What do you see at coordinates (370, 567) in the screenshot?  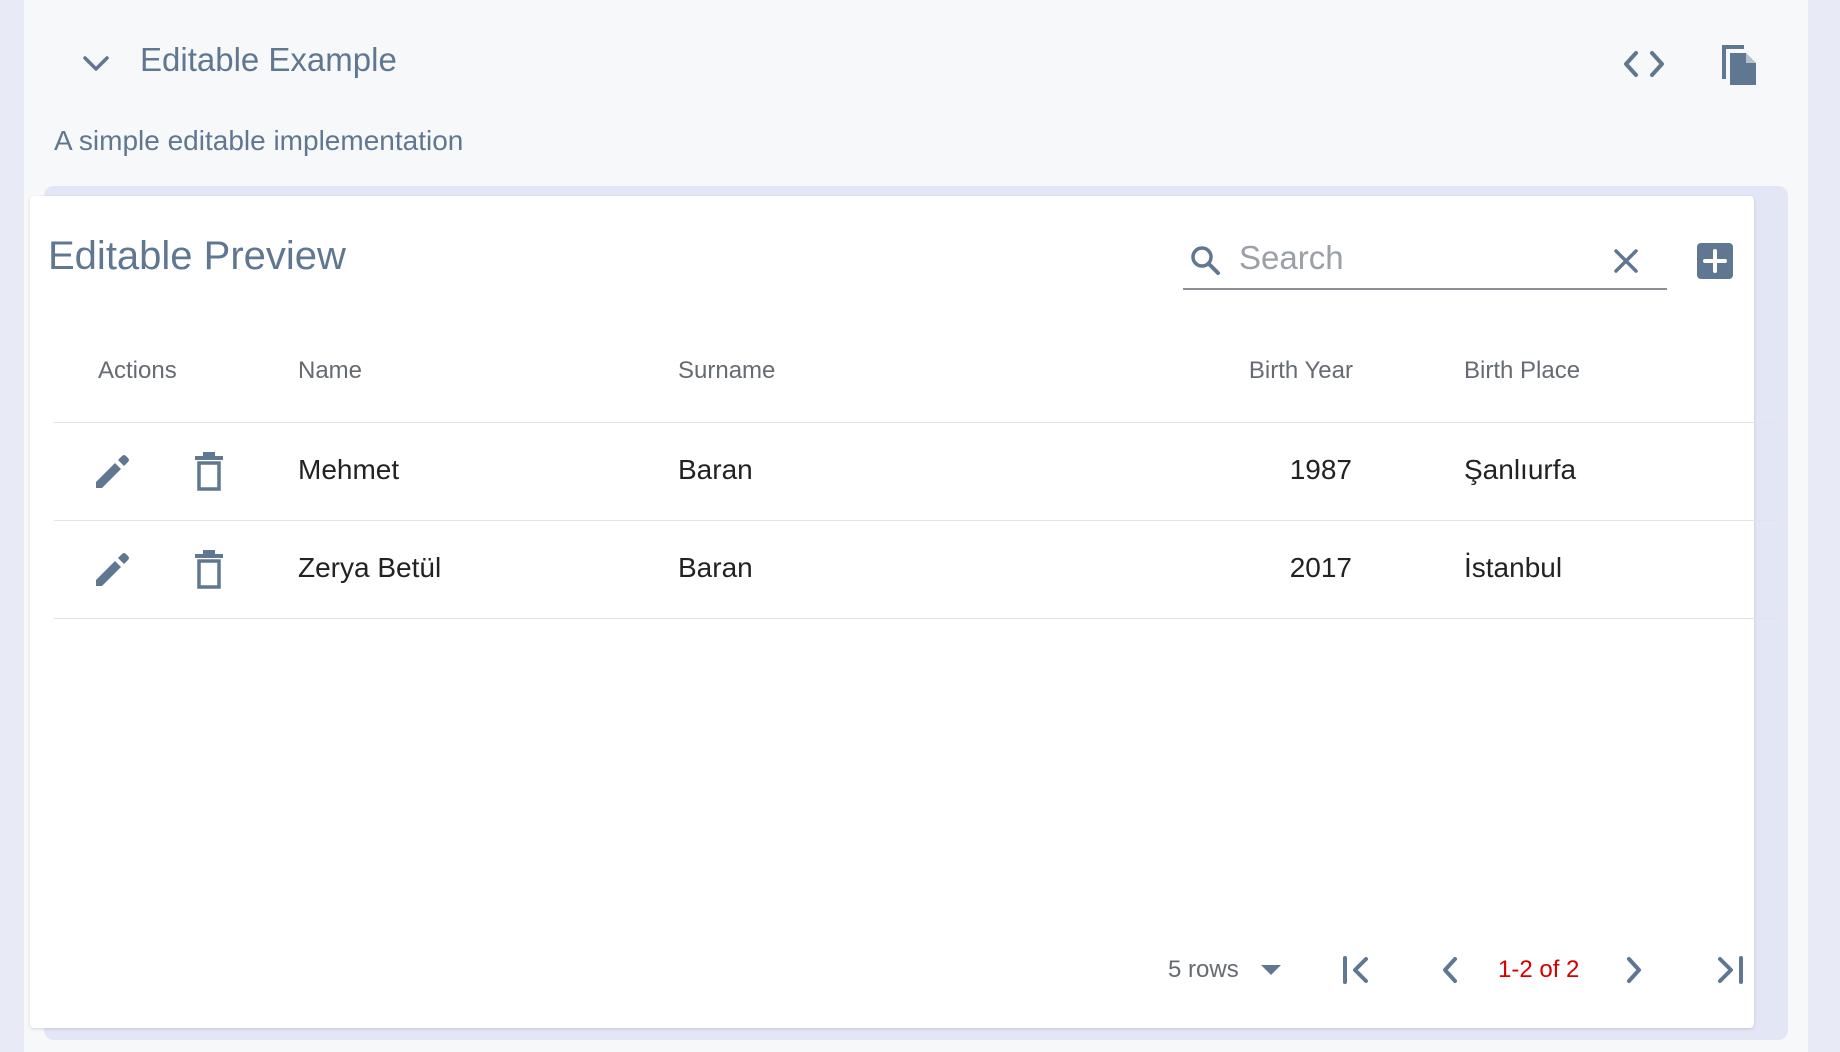 I see `cell-name: Zerya Betül` at bounding box center [370, 567].